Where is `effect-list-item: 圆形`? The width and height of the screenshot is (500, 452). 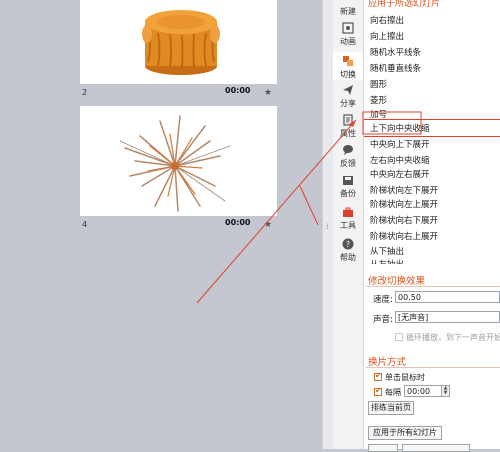 effect-list-item: 圆形 is located at coordinates (378, 84).